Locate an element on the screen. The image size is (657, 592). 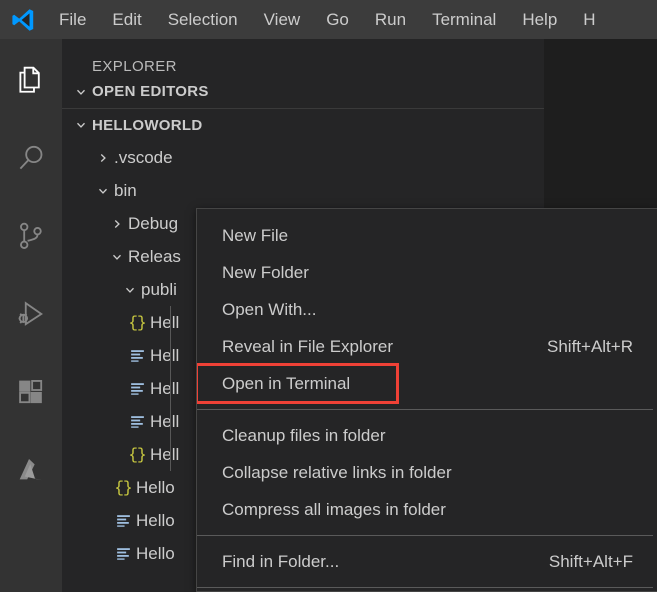
menubar-item-overflow: H is located at coordinates (589, 20).